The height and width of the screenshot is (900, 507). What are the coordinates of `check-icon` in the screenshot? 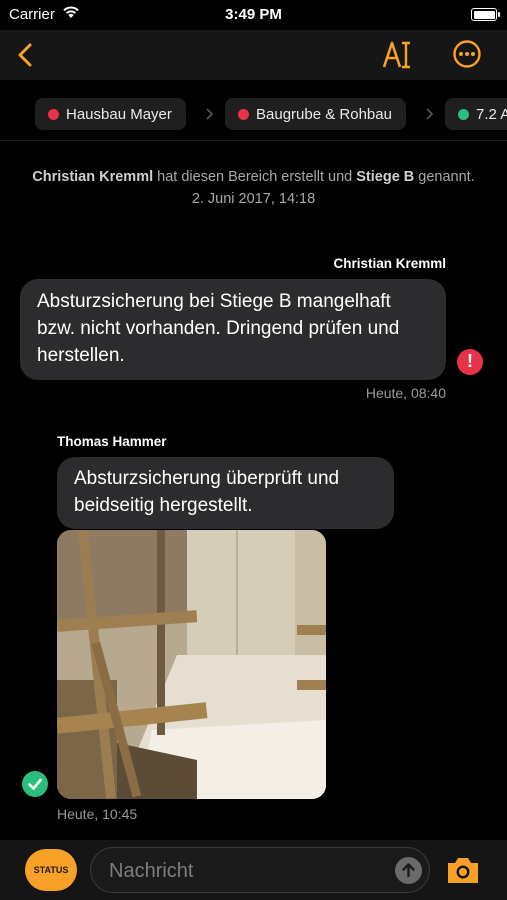 It's located at (35, 784).